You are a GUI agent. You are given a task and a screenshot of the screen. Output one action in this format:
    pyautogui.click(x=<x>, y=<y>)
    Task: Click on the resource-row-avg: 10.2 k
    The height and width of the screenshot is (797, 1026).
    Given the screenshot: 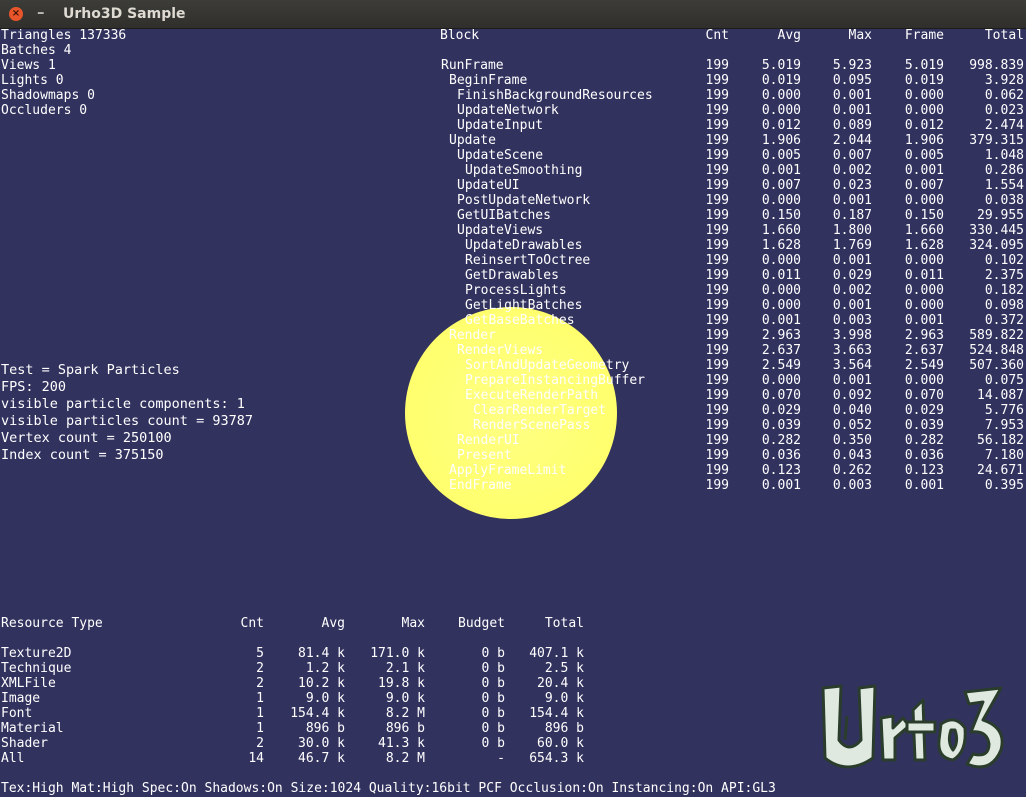 What is the action you would take?
    pyautogui.click(x=321, y=683)
    